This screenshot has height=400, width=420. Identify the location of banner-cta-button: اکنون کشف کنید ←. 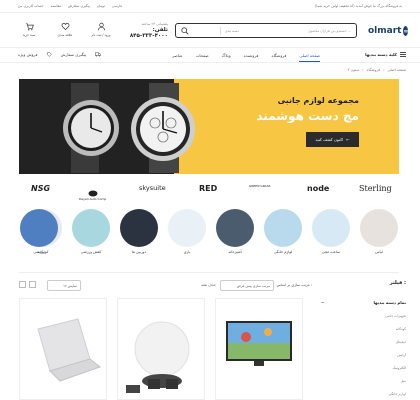
(332, 139).